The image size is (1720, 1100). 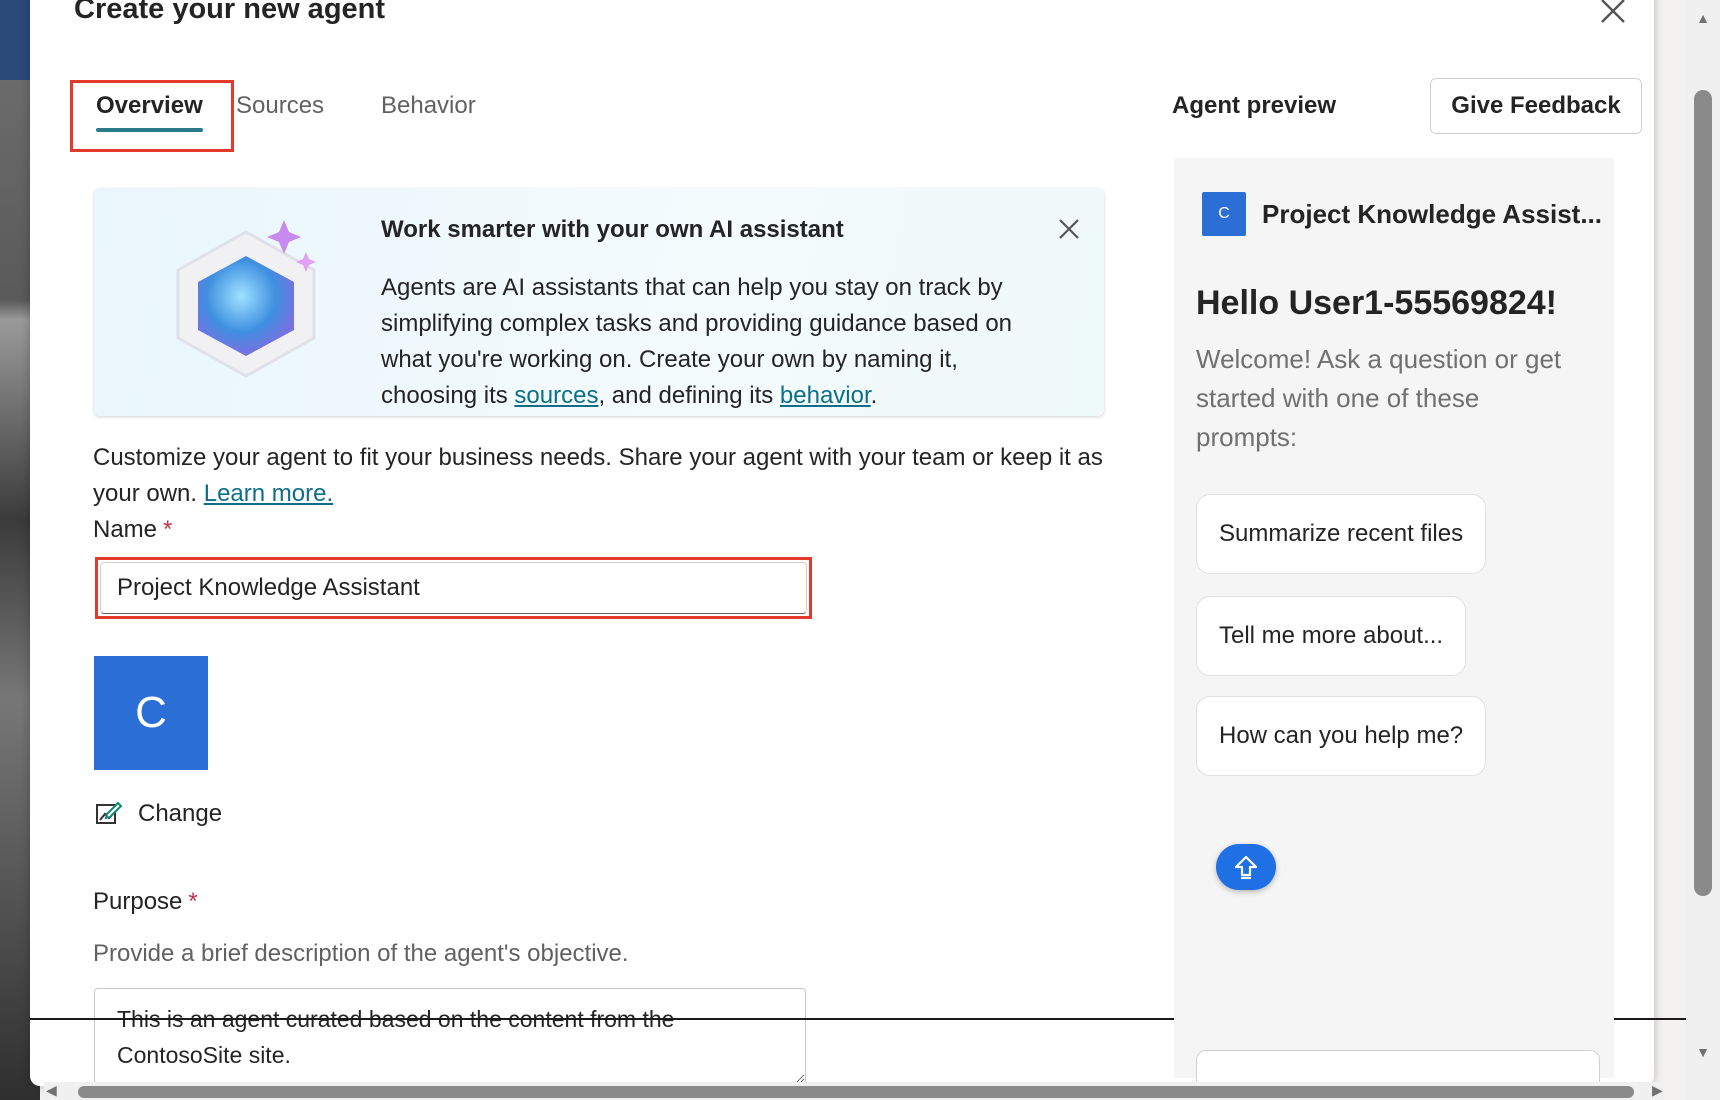 I want to click on purpose-label: Purpose *, so click(x=145, y=902).